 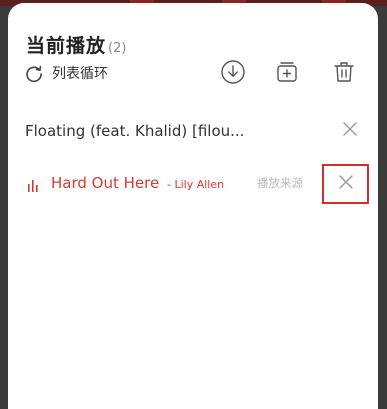 I want to click on play-mode-button: 列表循环, so click(x=66, y=73).